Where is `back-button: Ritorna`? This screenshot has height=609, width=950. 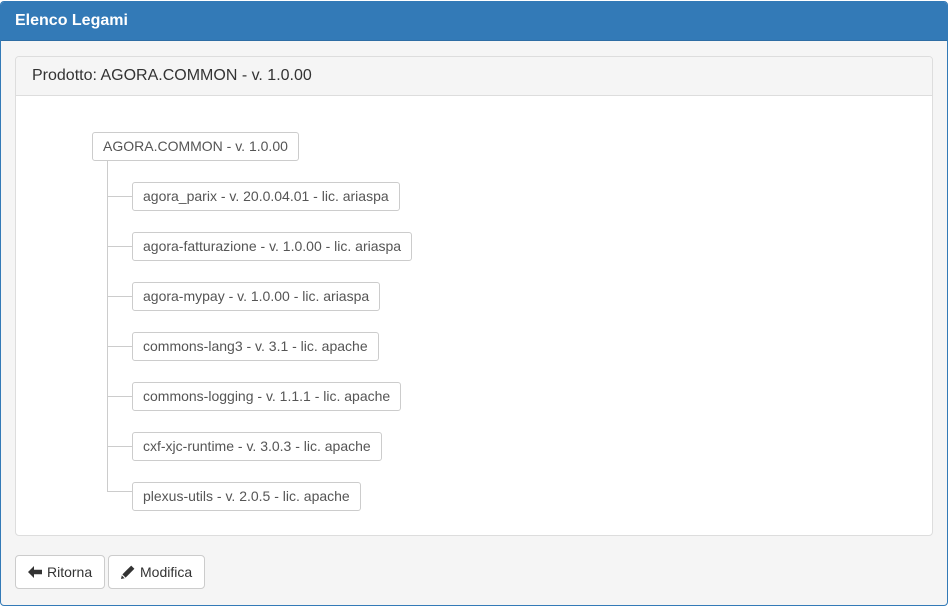 back-button: Ritorna is located at coordinates (60, 572).